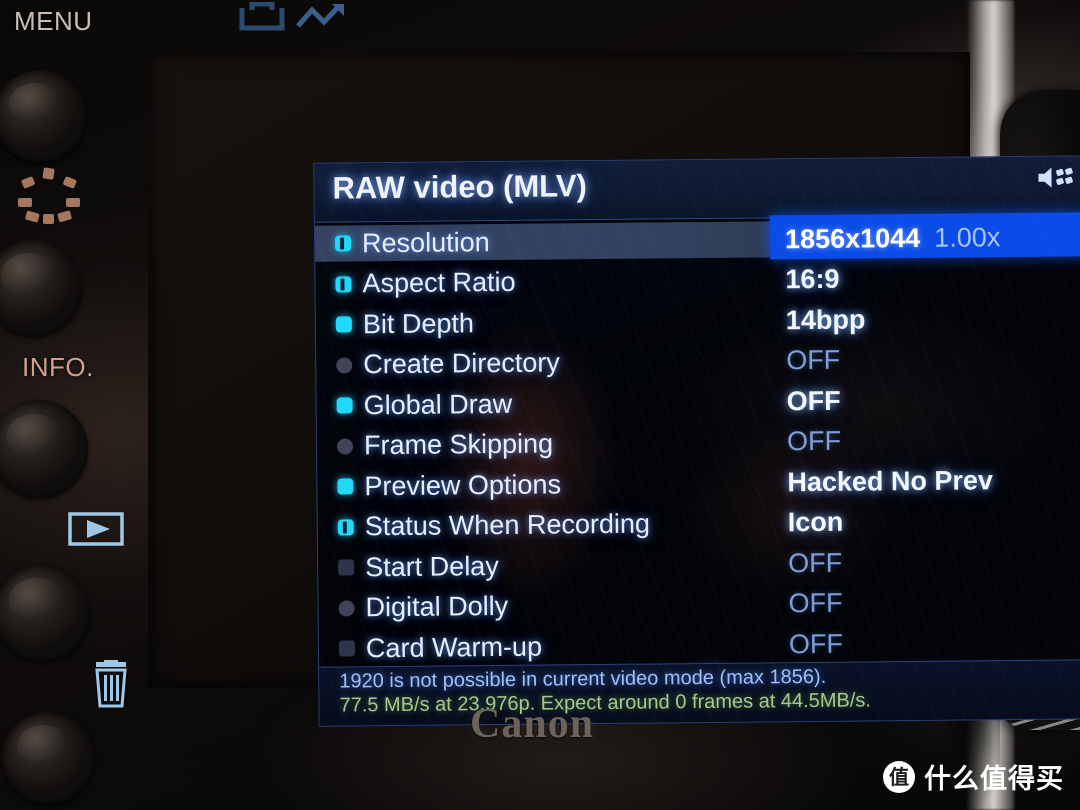 This screenshot has height=810, width=1080. I want to click on menu-item-value-text: 14bpp, so click(825, 319).